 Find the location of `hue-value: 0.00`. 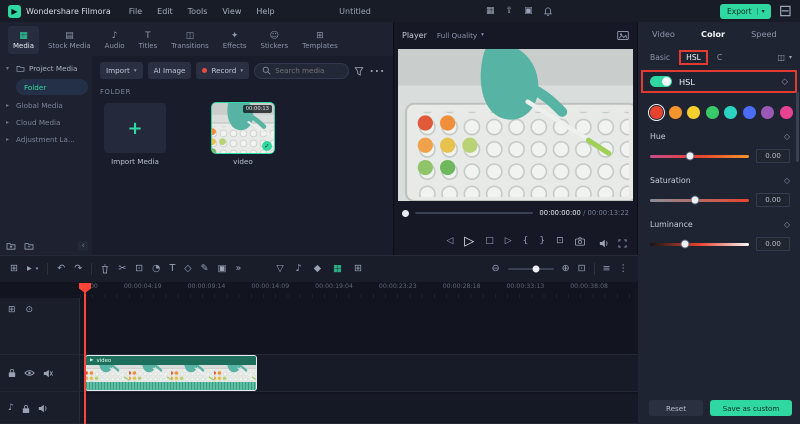

hue-value: 0.00 is located at coordinates (773, 156).